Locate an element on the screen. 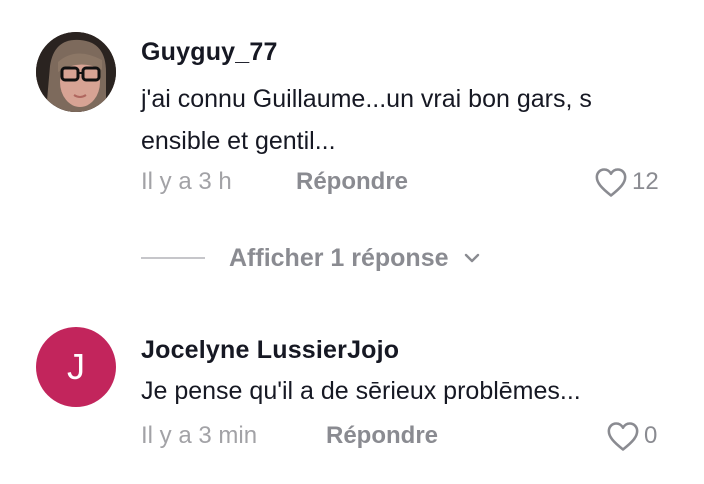  comment-username: Jocelyne LussierJojo is located at coordinates (270, 350).